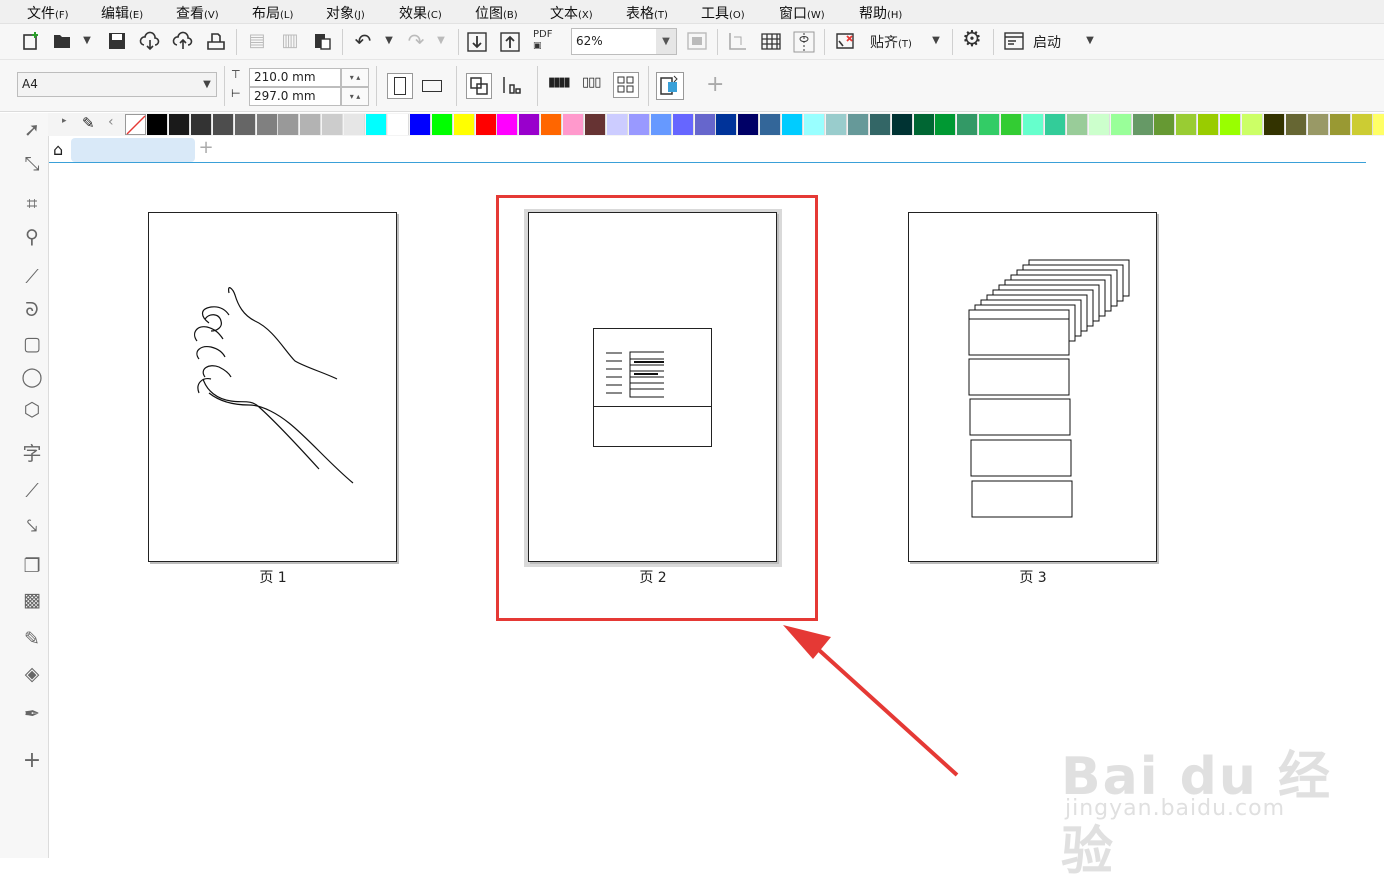 The width and height of the screenshot is (1384, 884). What do you see at coordinates (355, 77) in the screenshot?
I see `page-width-spinner: ▾ ▴` at bounding box center [355, 77].